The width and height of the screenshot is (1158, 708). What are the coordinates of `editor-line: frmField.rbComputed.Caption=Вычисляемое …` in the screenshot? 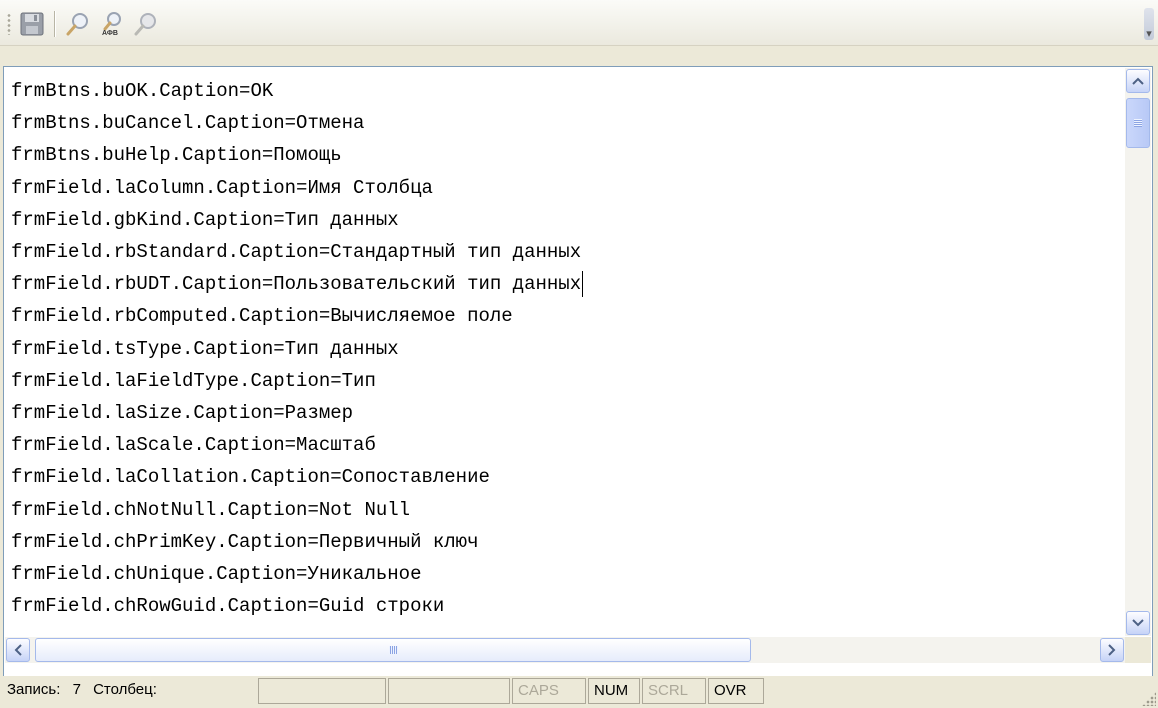 It's located at (262, 316).